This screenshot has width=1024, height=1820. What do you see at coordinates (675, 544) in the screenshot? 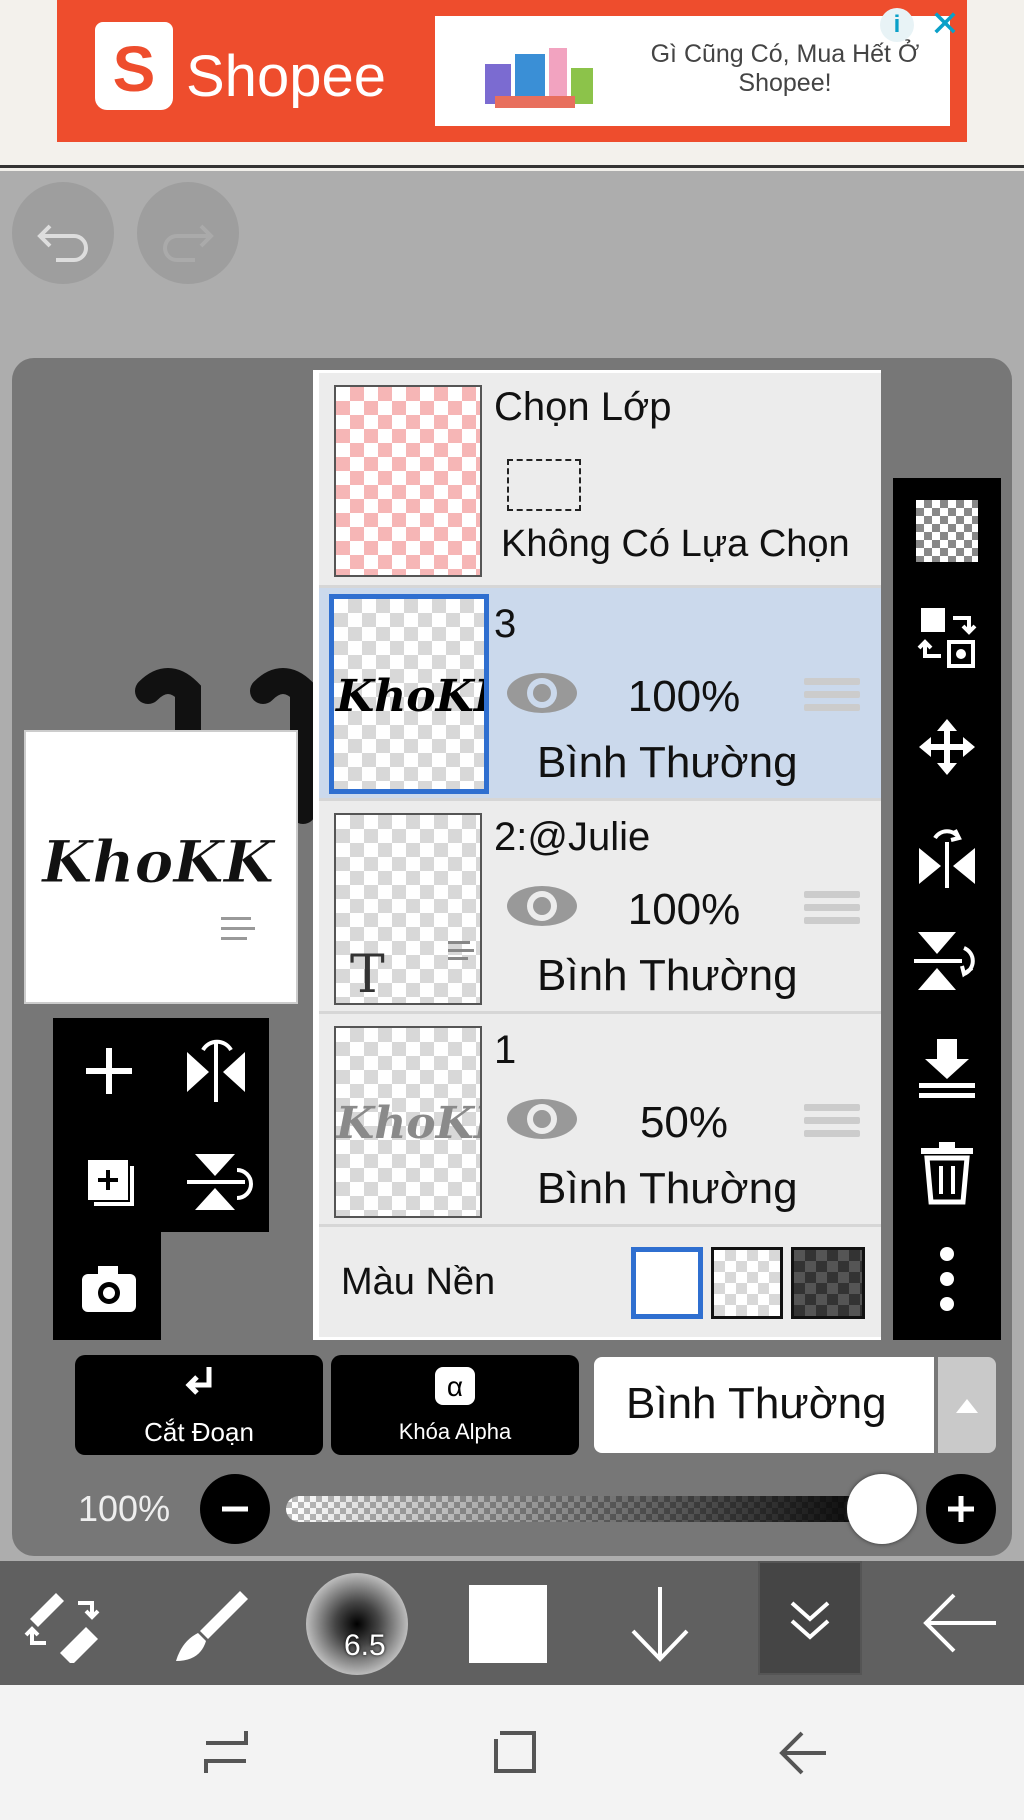
I see `selection-status: Không Có Lựa Chọn` at bounding box center [675, 544].